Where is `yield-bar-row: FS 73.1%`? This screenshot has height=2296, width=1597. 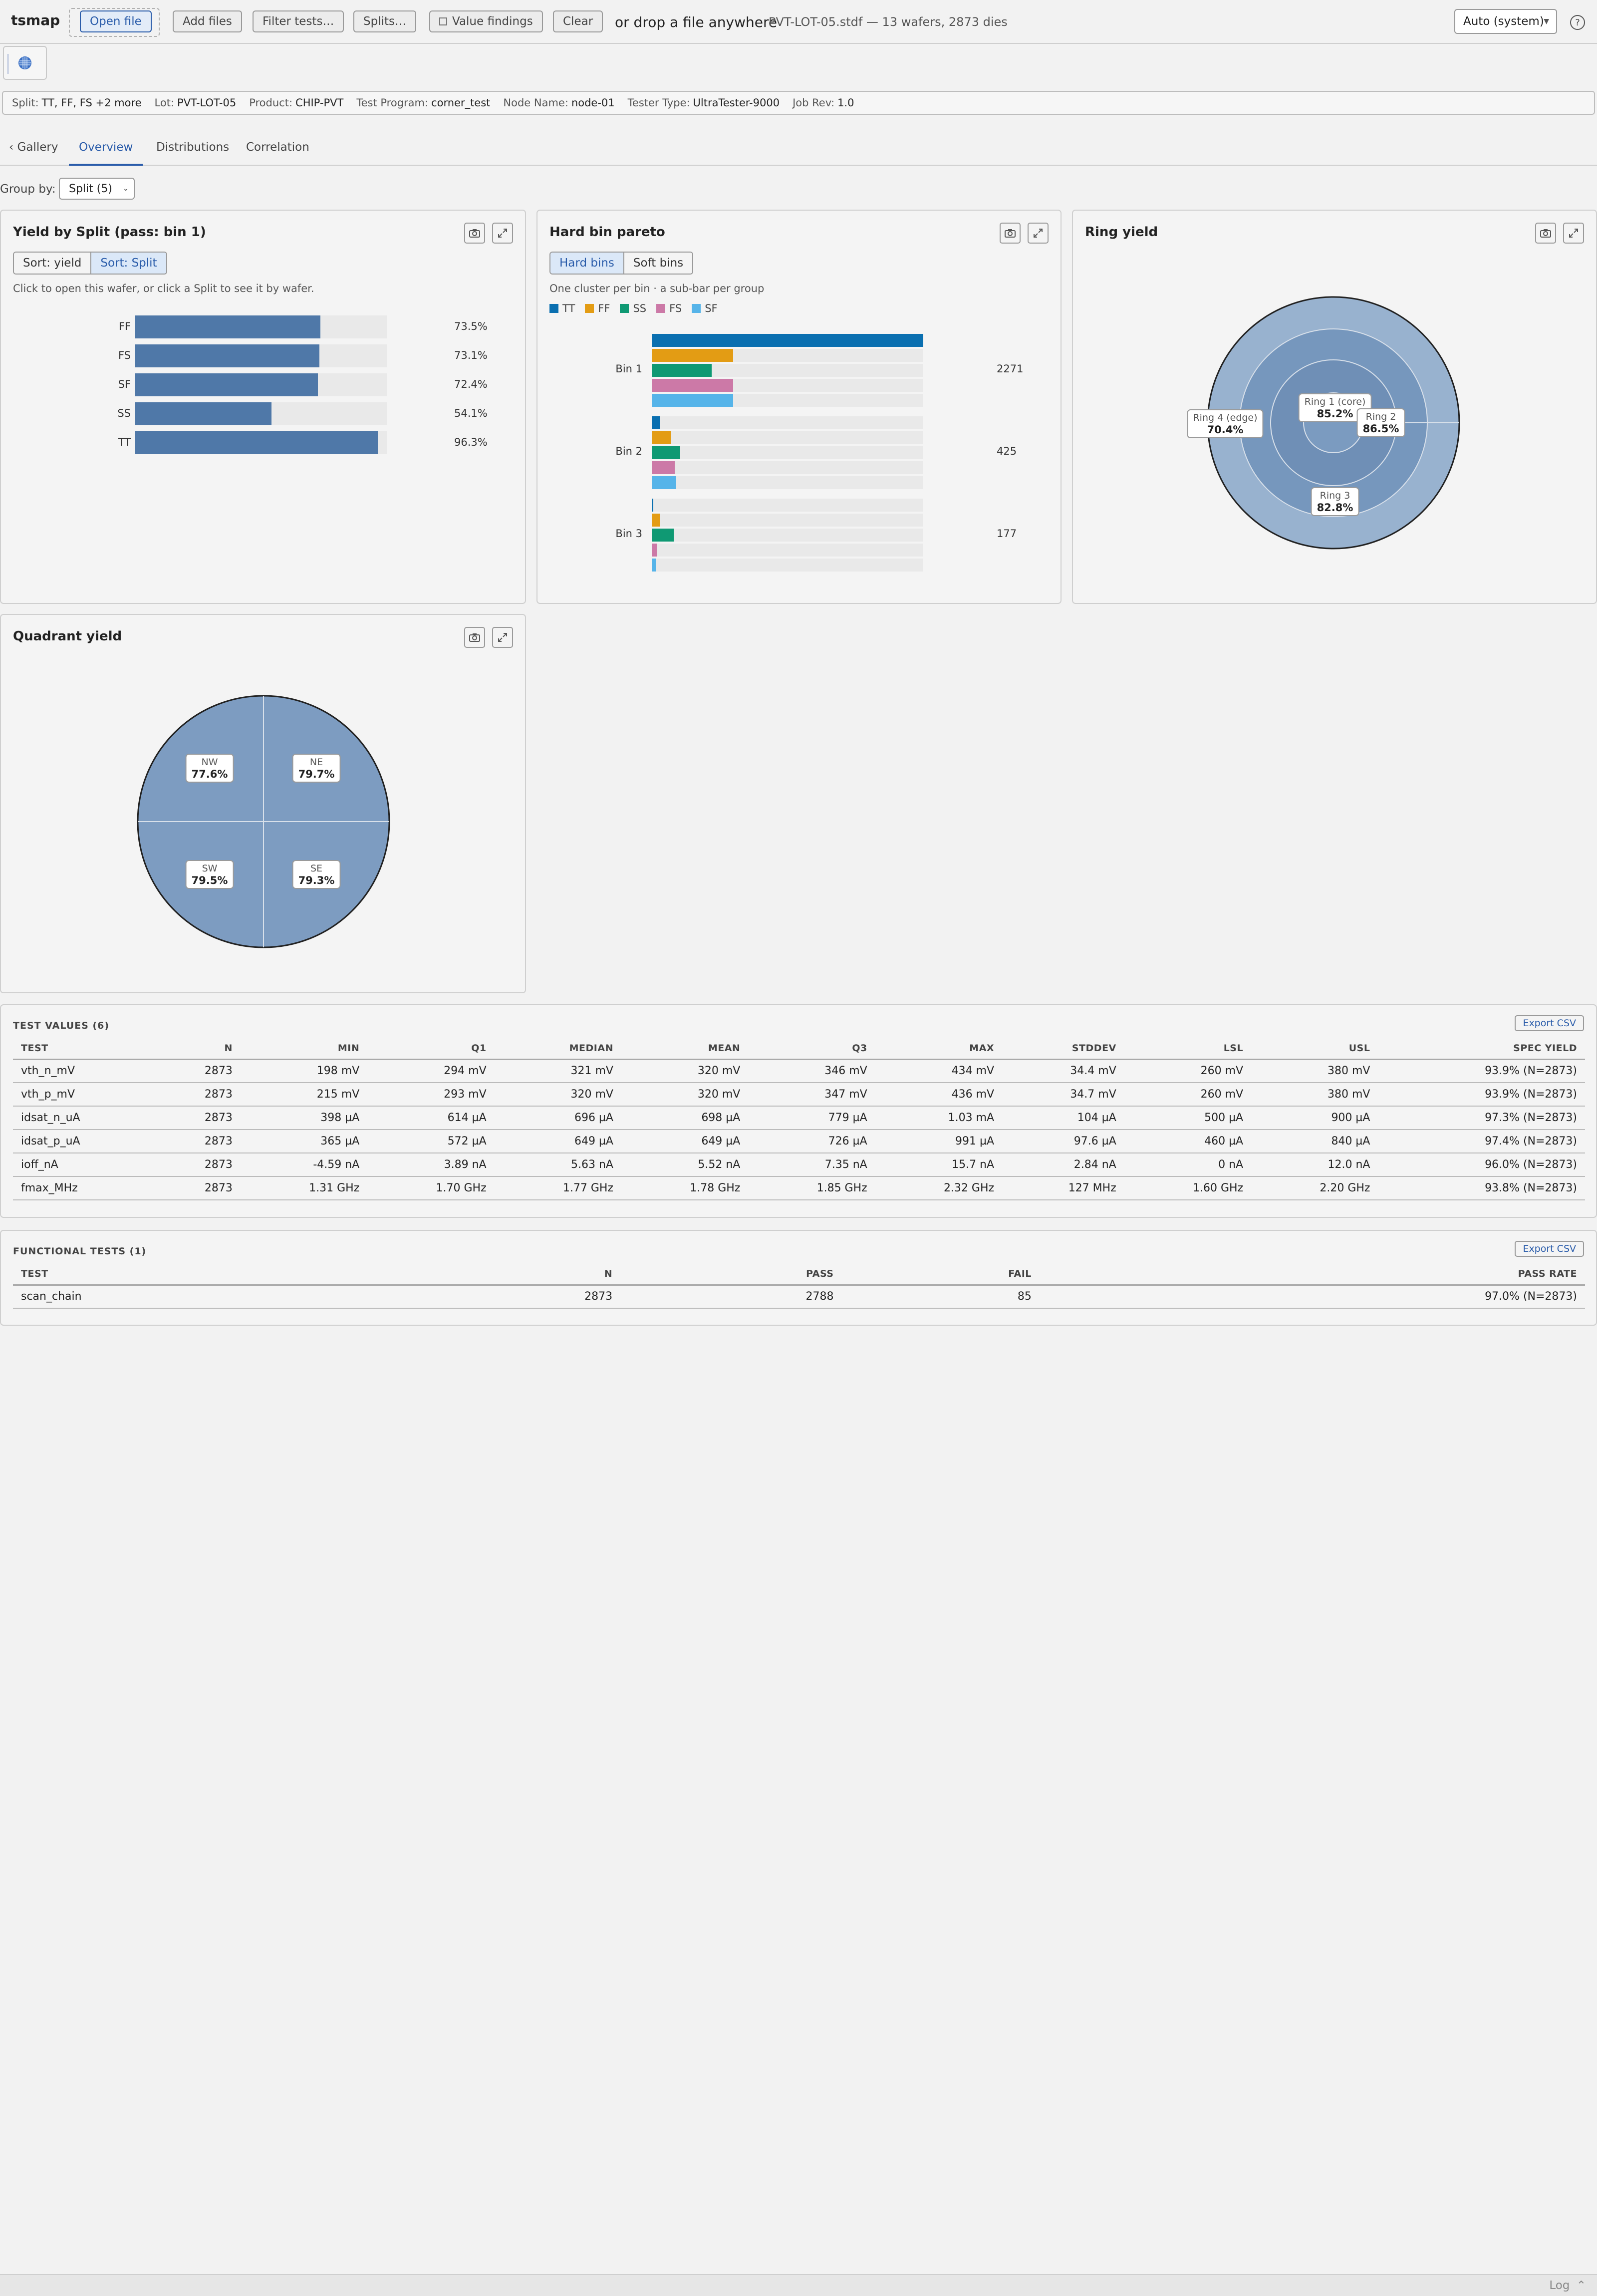
yield-bar-row: FS 73.1% is located at coordinates (263, 356).